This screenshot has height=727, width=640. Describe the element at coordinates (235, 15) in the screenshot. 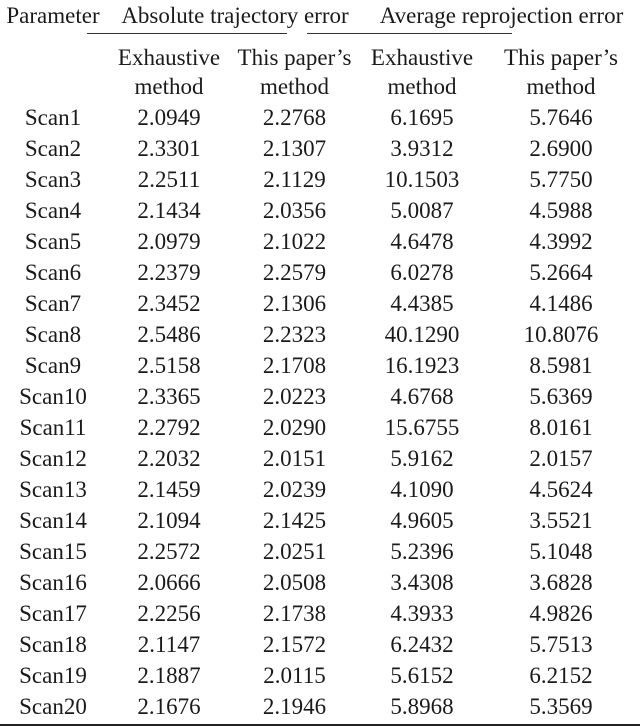

I see `group-header-ate: Absolute trajectory error` at that location.